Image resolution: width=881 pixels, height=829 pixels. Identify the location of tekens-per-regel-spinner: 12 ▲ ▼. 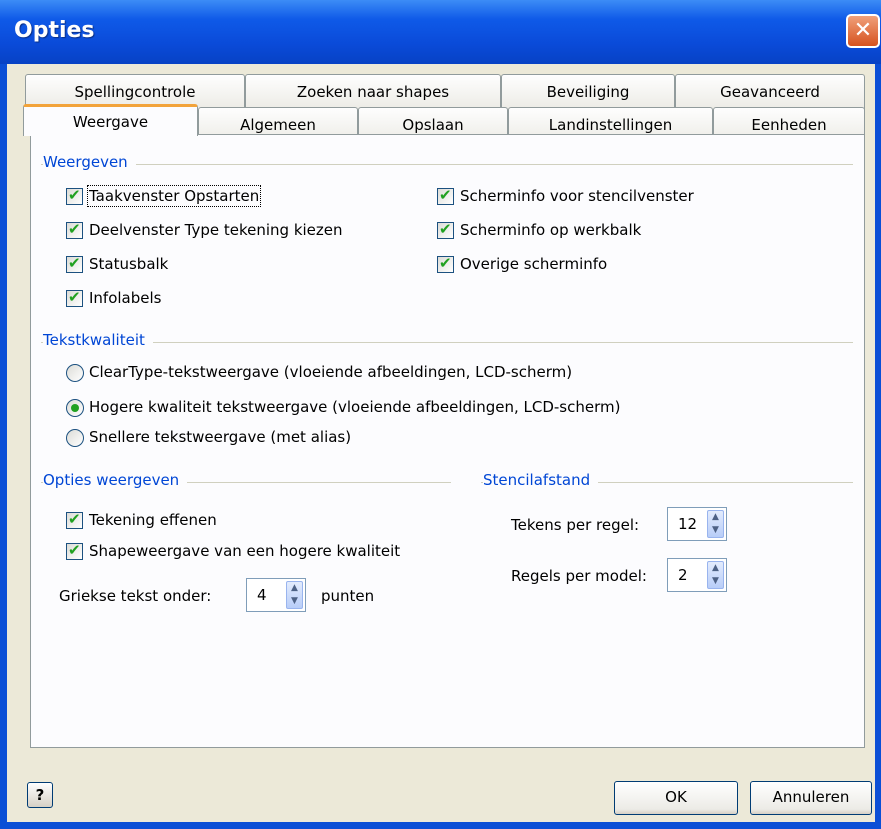
(697, 524).